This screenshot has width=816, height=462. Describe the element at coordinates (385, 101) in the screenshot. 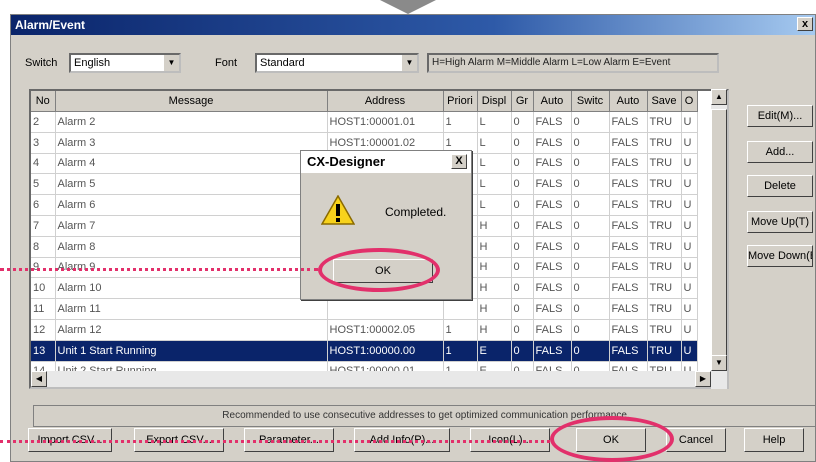

I see `col-header-address: Address` at that location.